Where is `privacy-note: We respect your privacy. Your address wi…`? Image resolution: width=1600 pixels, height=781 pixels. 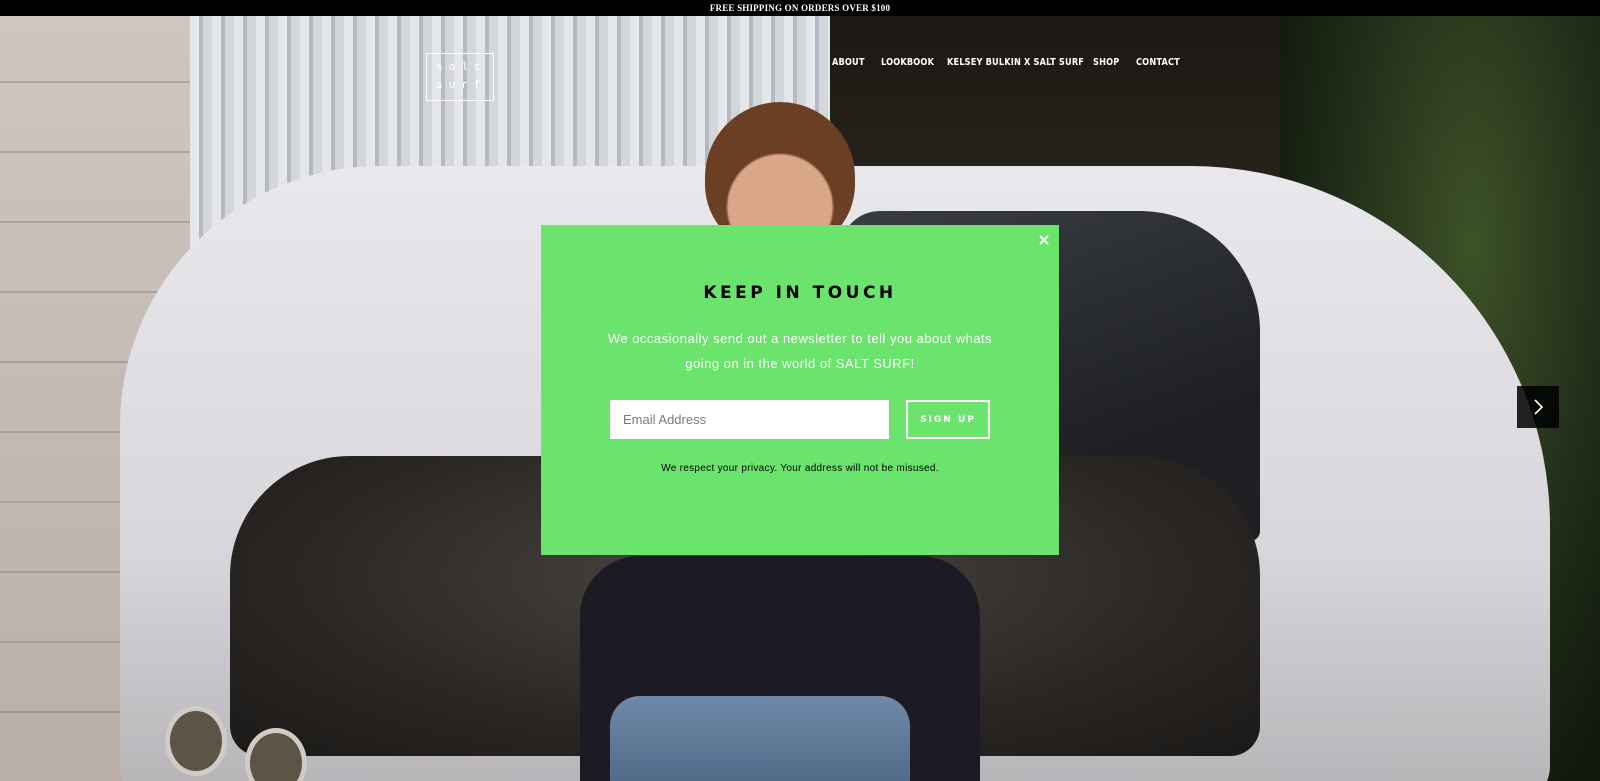
privacy-note: We respect your privacy. Your address wi… is located at coordinates (800, 468).